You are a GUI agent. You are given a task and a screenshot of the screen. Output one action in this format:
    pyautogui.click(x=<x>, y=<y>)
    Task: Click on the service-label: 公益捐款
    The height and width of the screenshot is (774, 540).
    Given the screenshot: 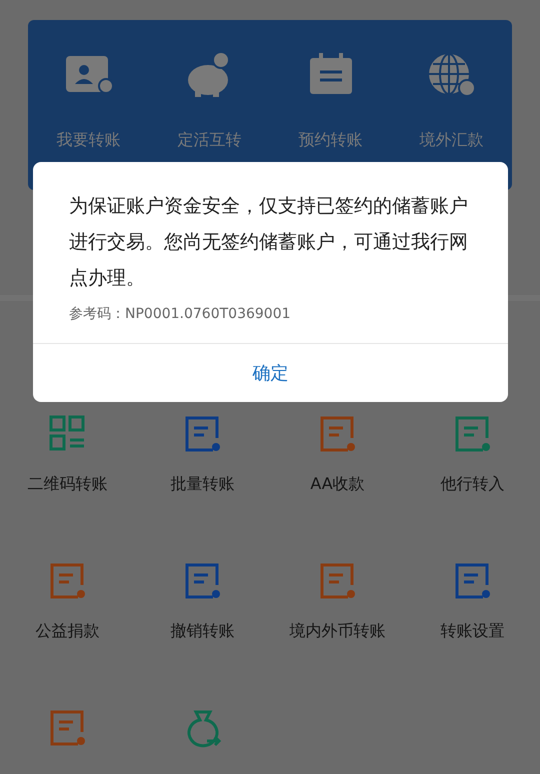 What is the action you would take?
    pyautogui.click(x=68, y=631)
    